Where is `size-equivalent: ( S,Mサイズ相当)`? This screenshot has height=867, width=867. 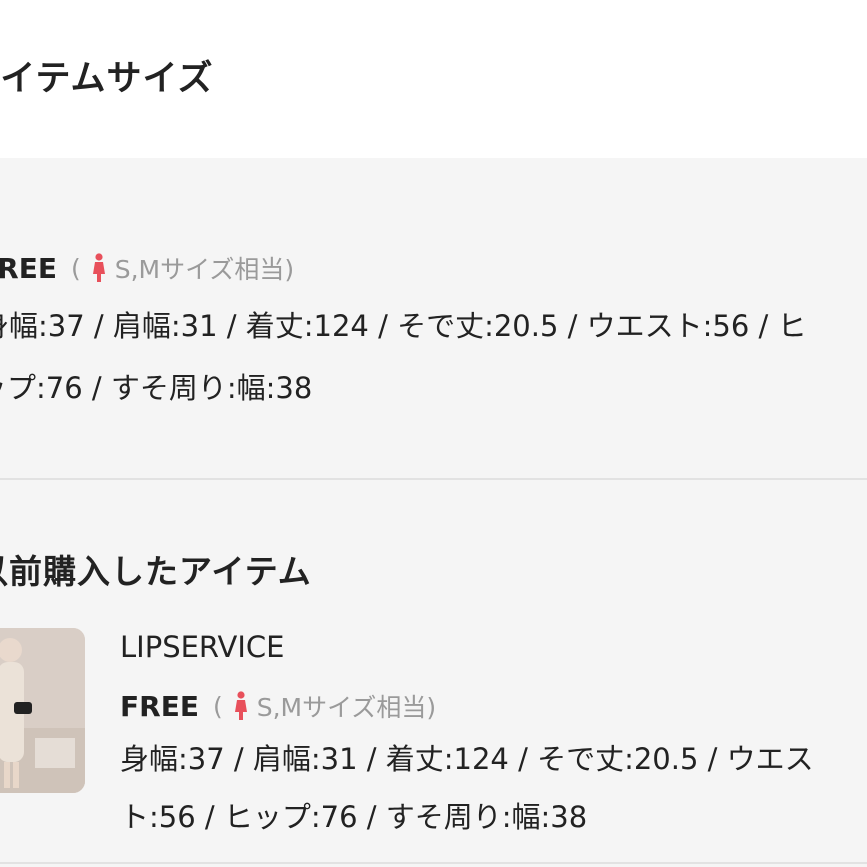 size-equivalent: ( S,Mサイズ相当) is located at coordinates (182, 268).